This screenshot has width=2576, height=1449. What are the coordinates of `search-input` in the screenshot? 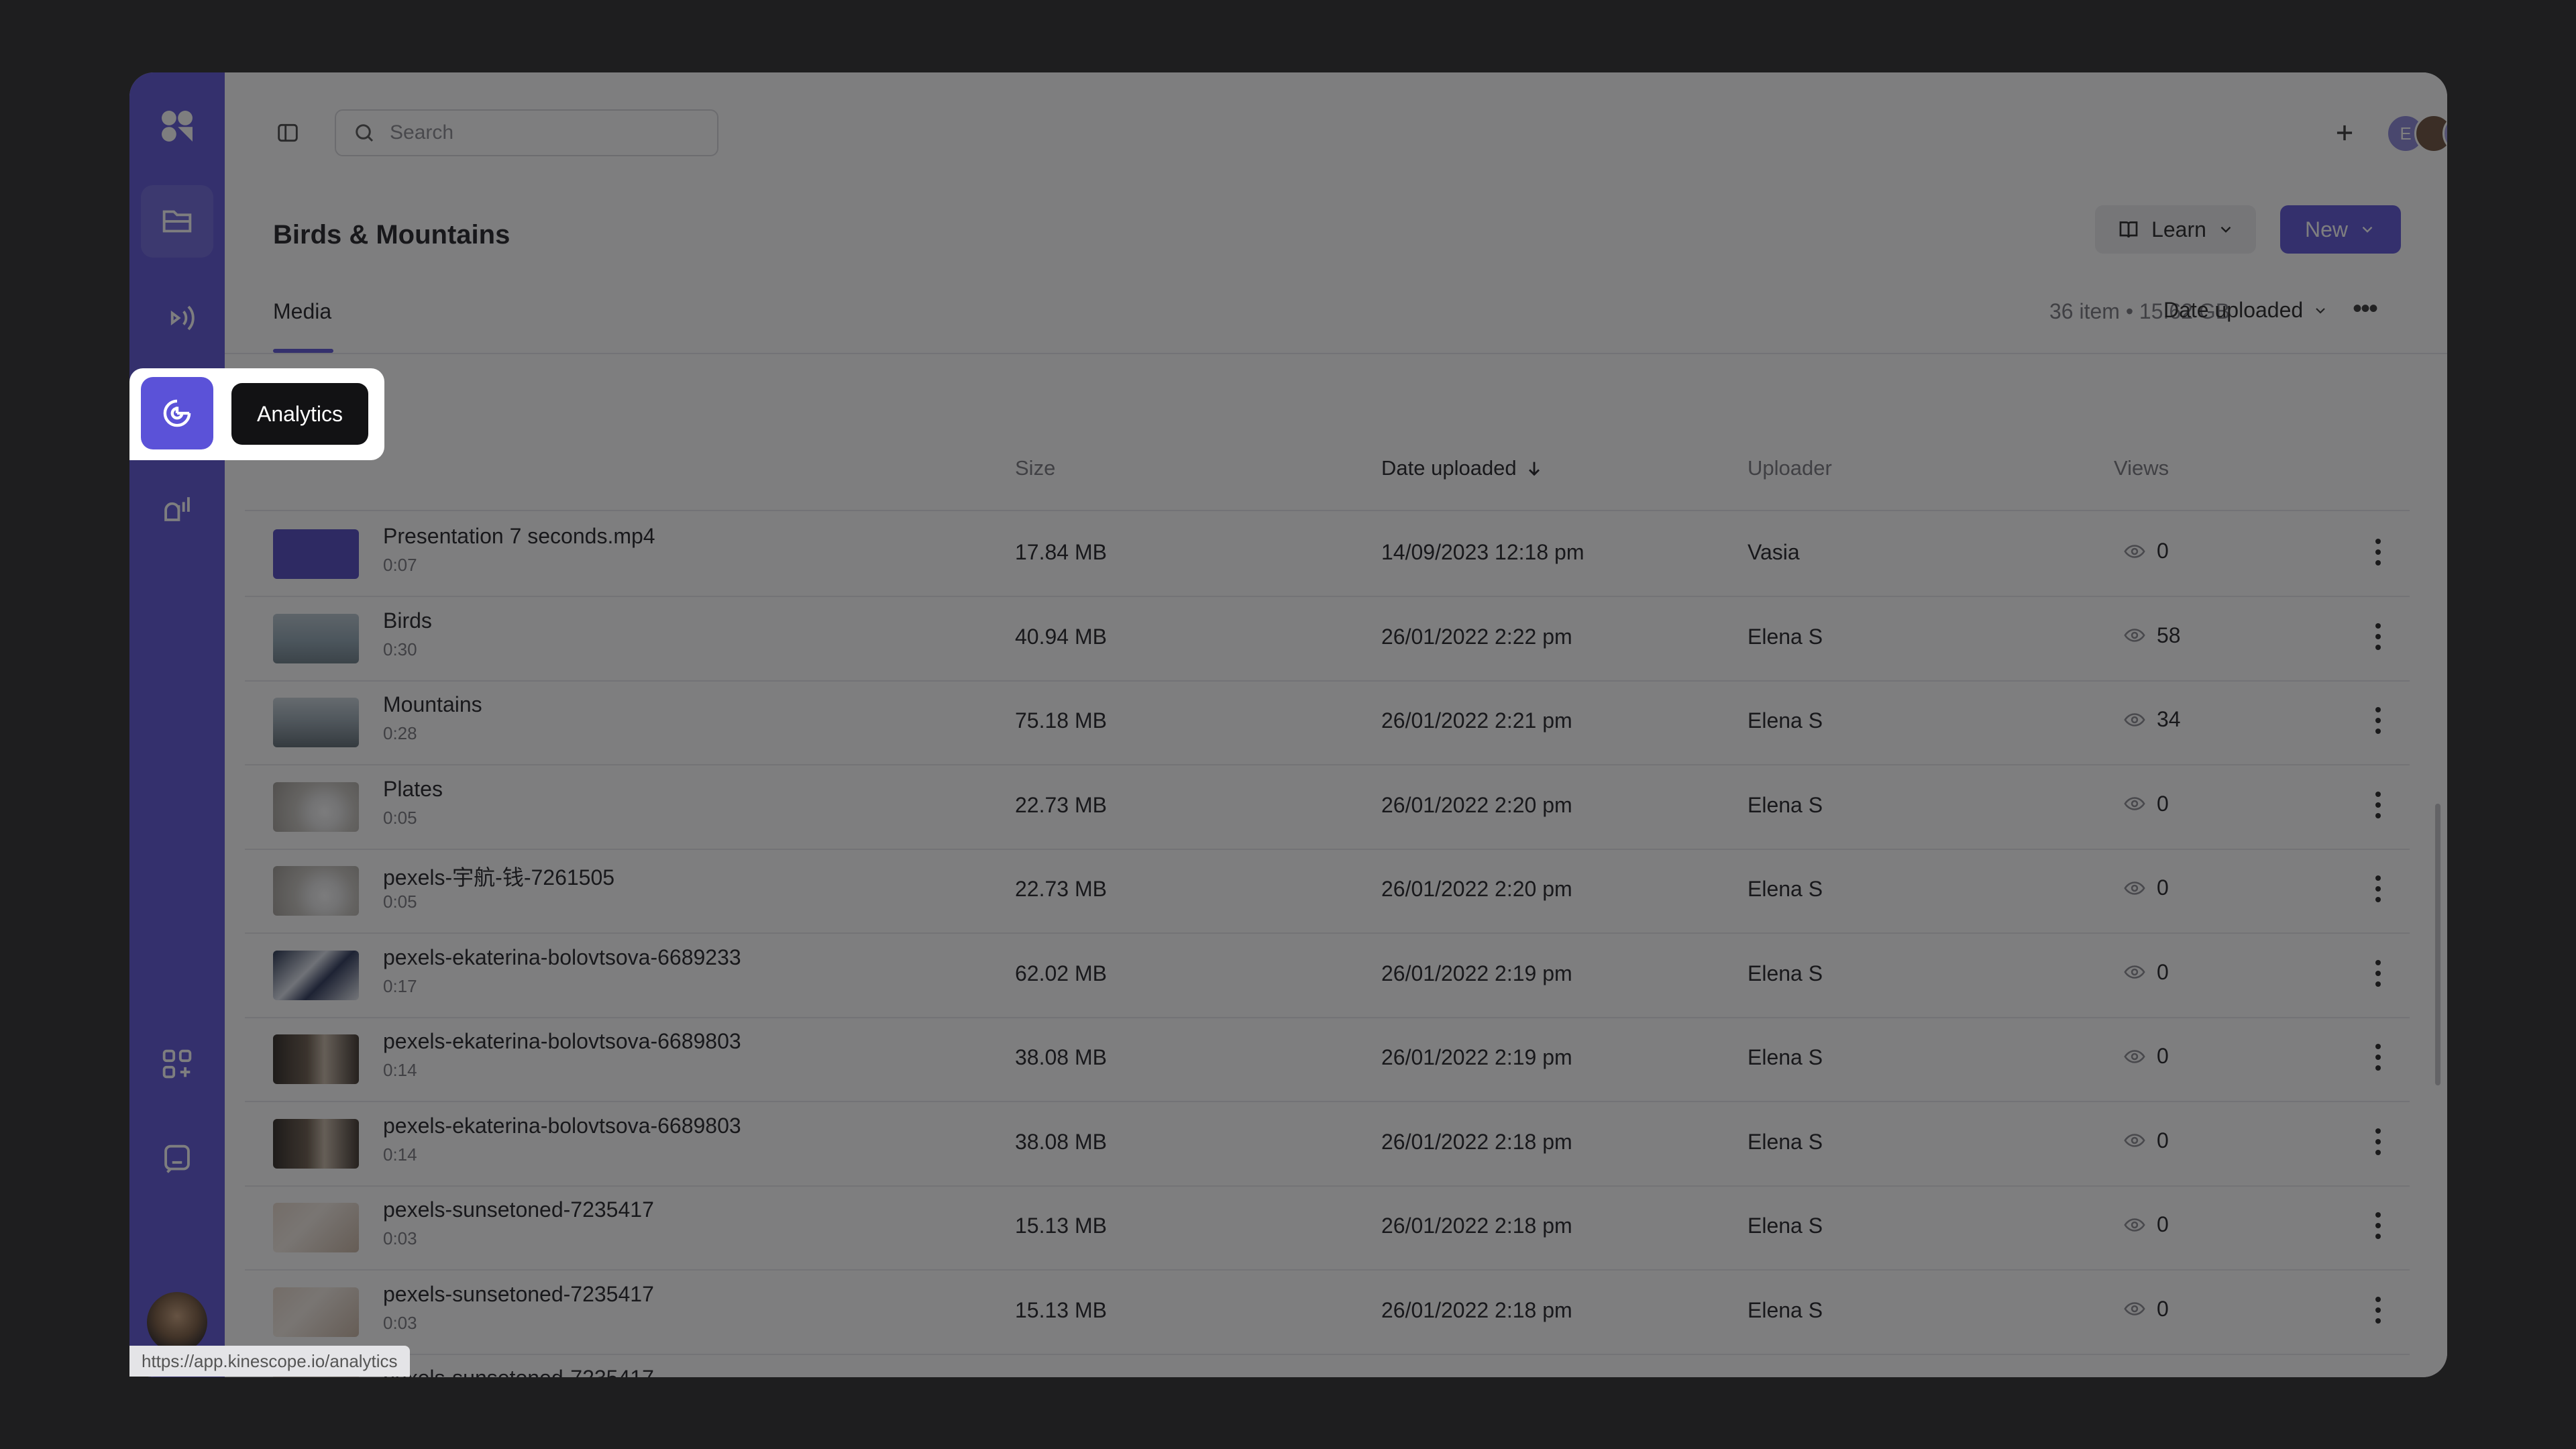 It's located at (544, 133).